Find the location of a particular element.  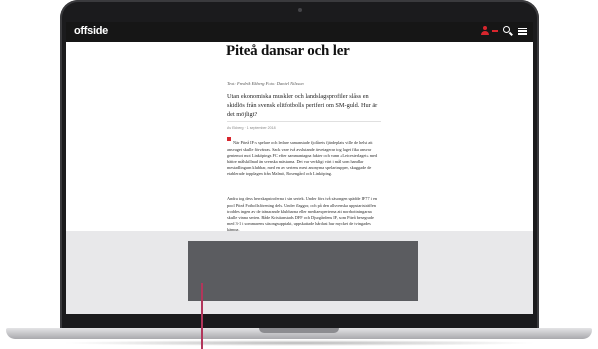

article-divider is located at coordinates (304, 121).